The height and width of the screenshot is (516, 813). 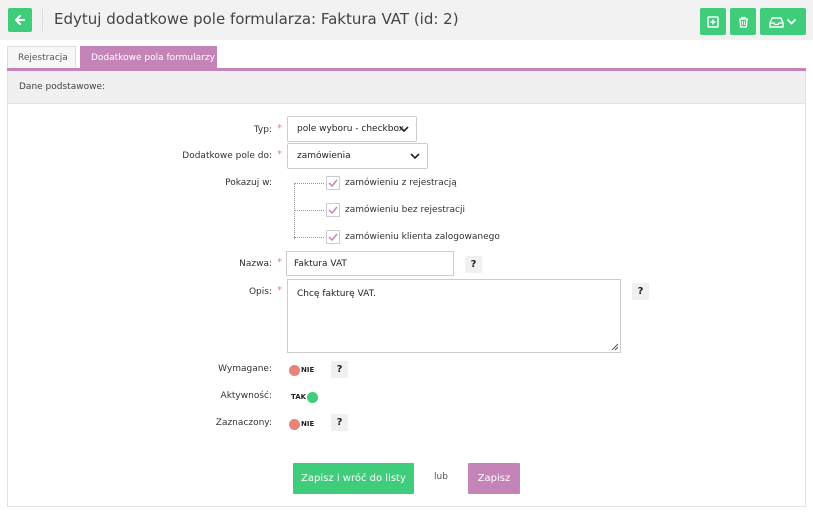 I want to click on type-select-value: pole wyboru - checkbox, so click(x=351, y=129).